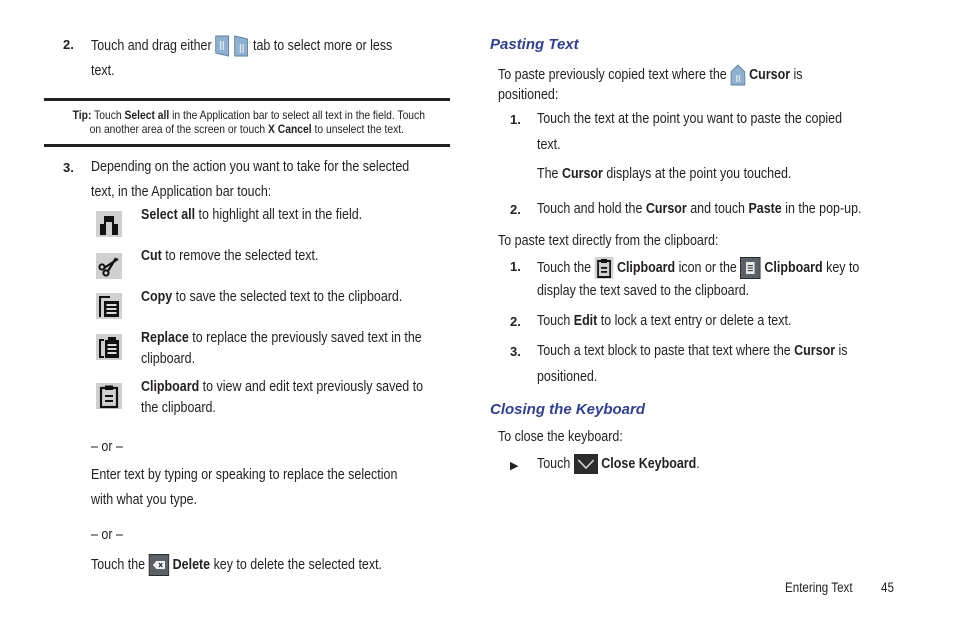  Describe the element at coordinates (750, 268) in the screenshot. I see `clipboard-key-icon` at that location.